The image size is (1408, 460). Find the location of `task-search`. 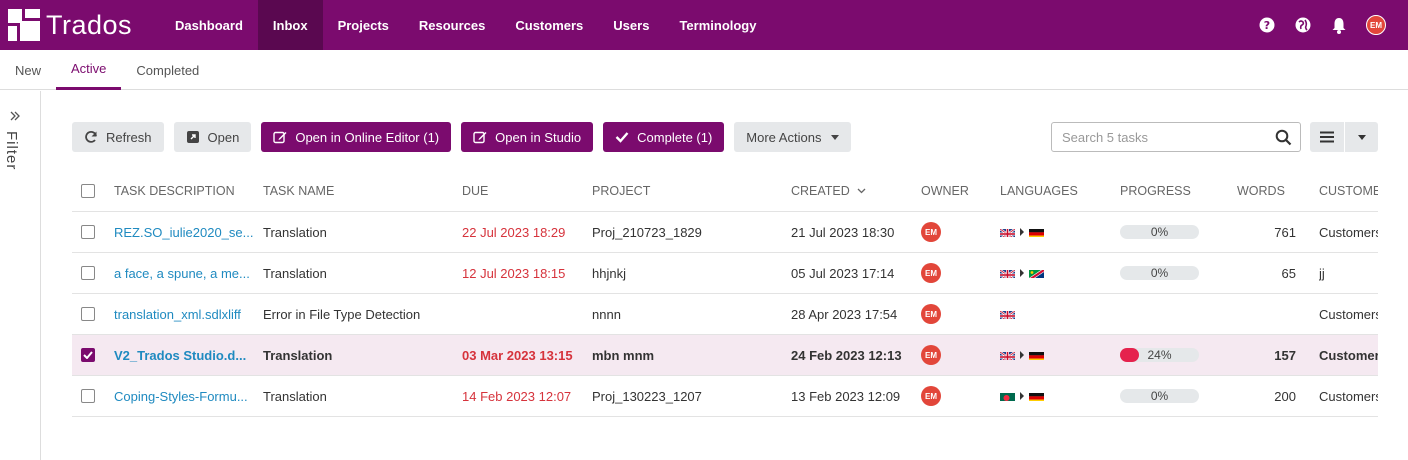

task-search is located at coordinates (1176, 137).